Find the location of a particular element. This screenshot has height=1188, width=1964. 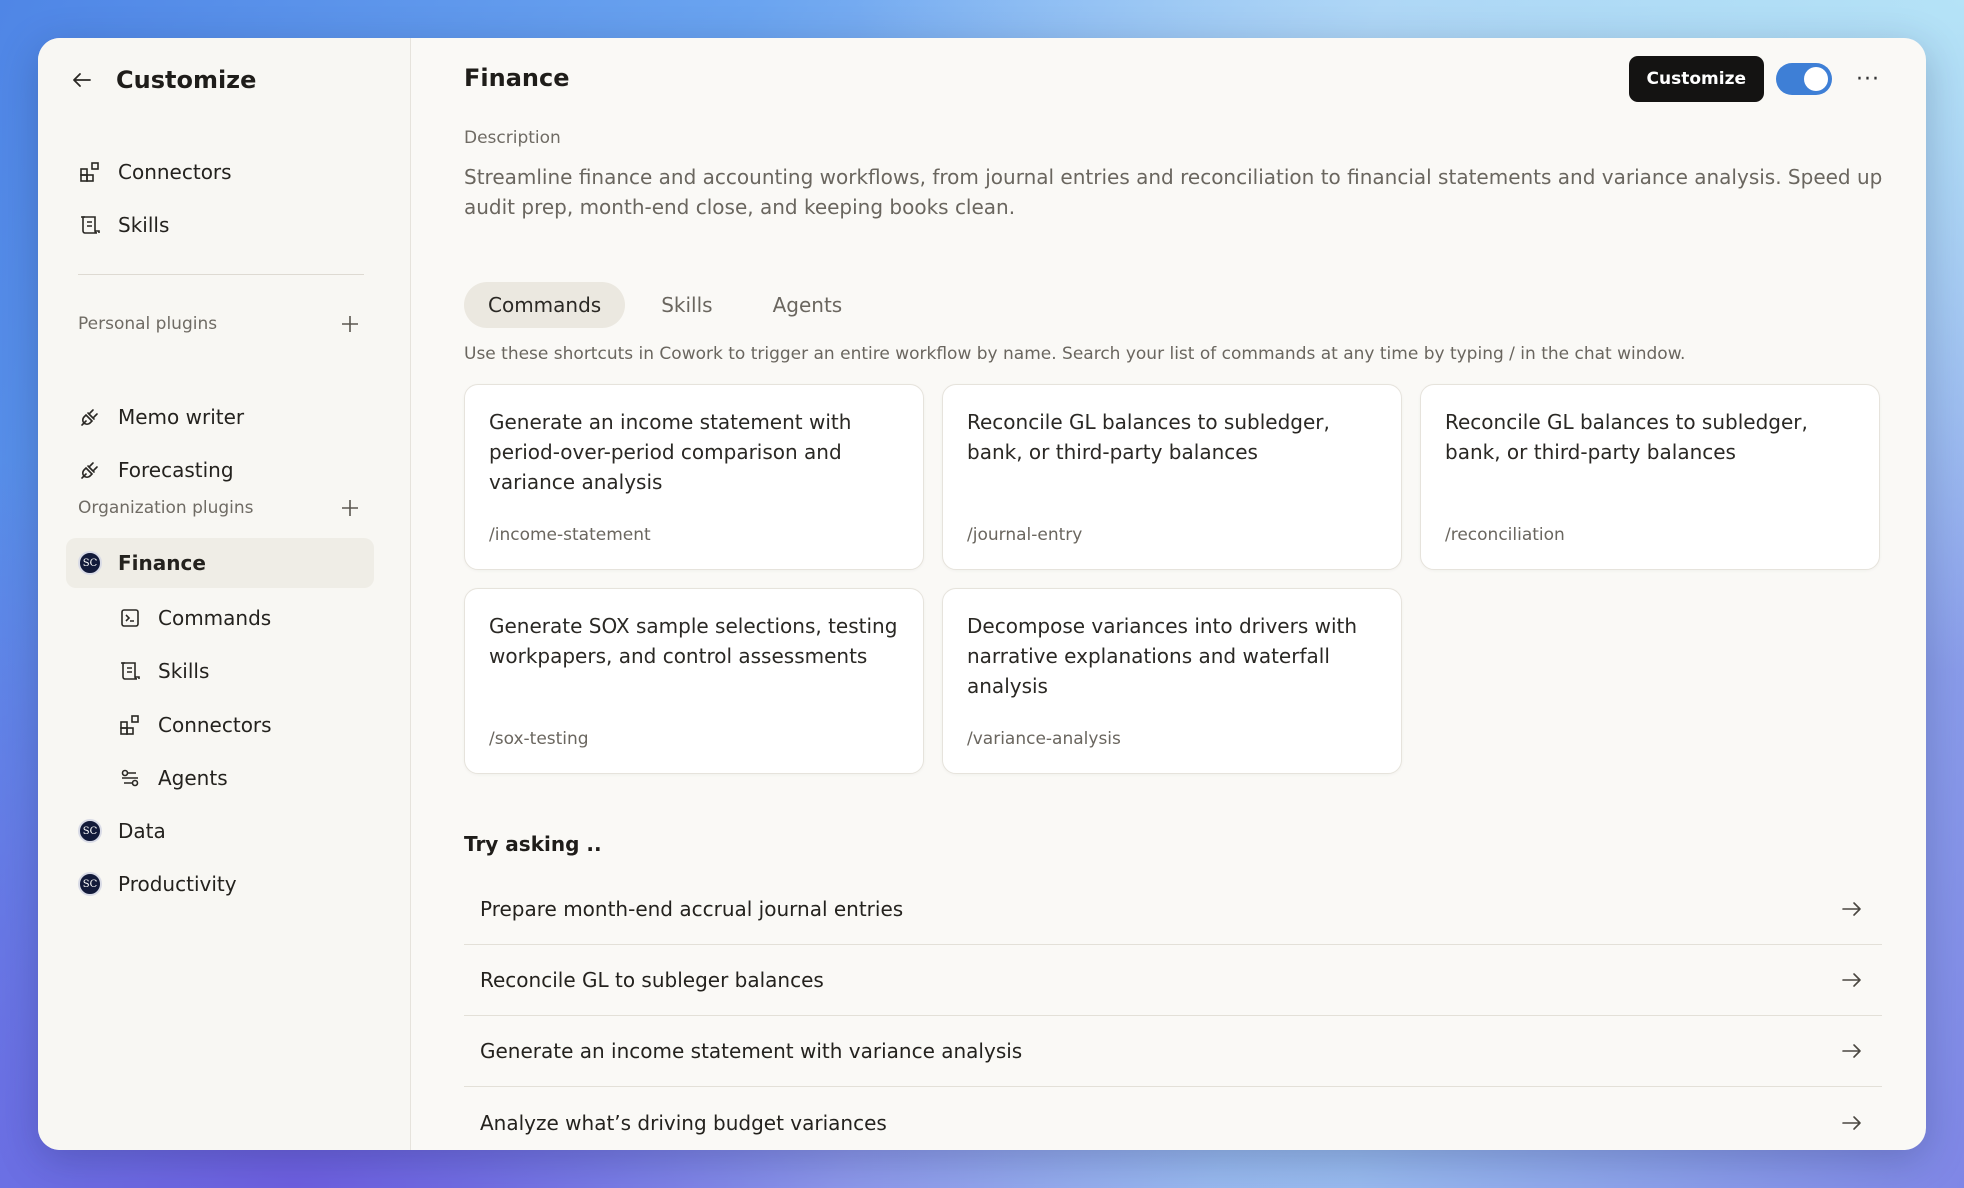

sidebar-subitem-commands: Commands is located at coordinates (240, 618).